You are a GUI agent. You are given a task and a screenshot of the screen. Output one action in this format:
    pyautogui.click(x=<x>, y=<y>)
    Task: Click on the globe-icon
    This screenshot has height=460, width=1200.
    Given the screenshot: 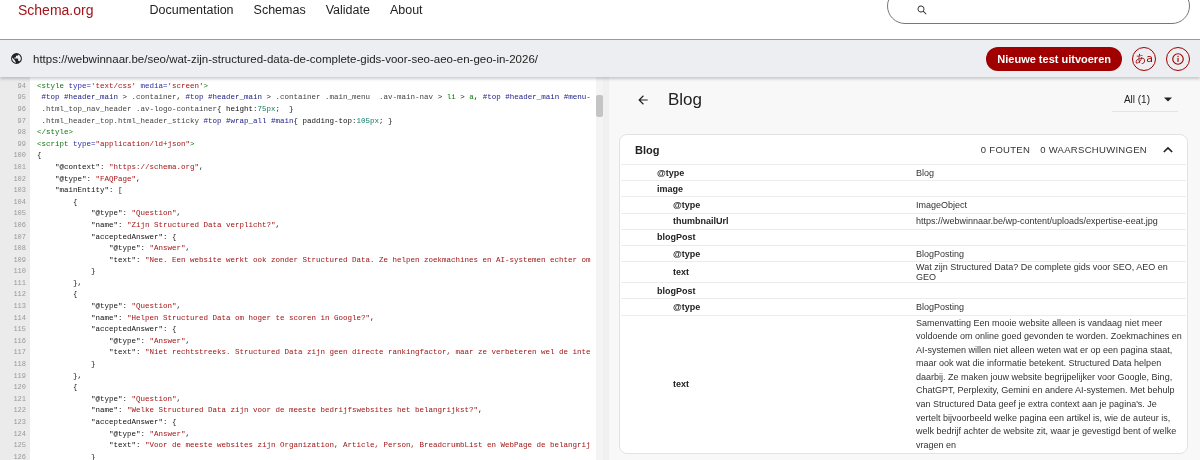 What is the action you would take?
    pyautogui.click(x=16, y=58)
    